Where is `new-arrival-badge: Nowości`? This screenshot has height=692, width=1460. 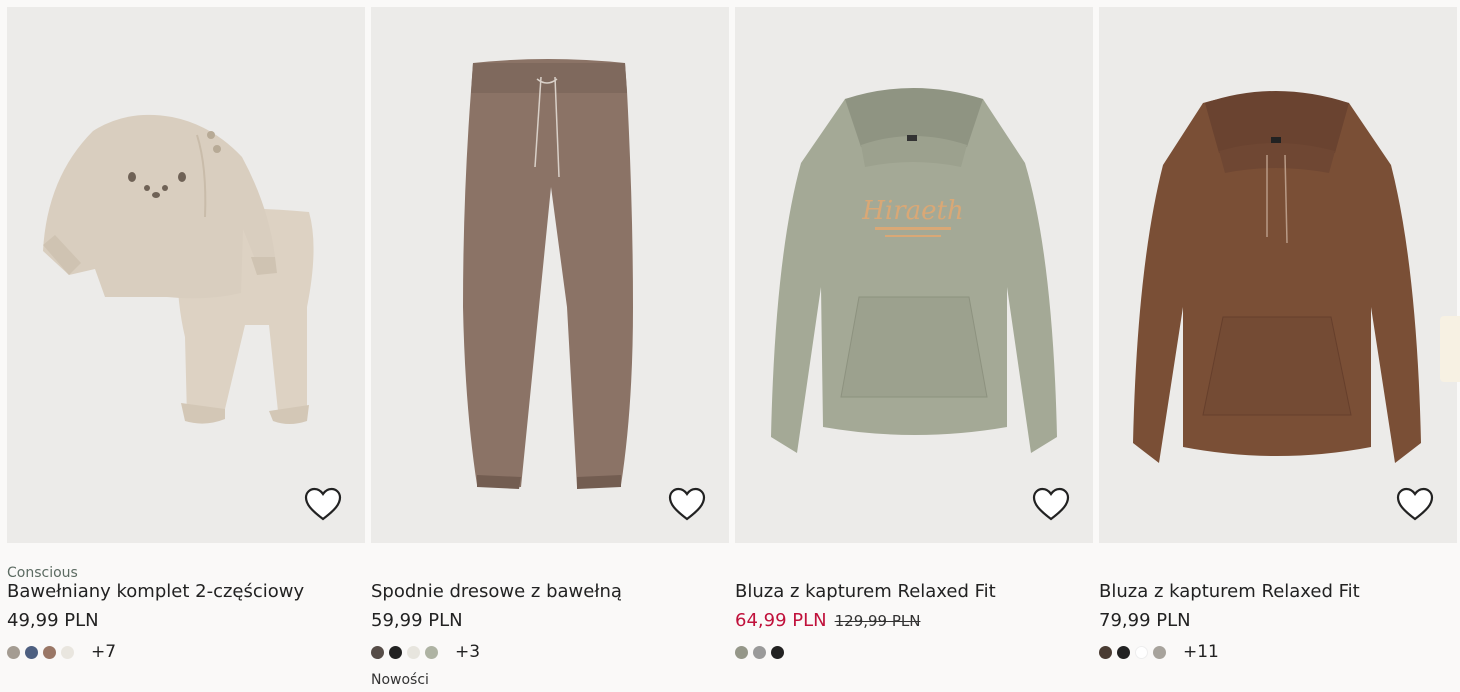
new-arrival-badge: Nowości is located at coordinates (400, 680).